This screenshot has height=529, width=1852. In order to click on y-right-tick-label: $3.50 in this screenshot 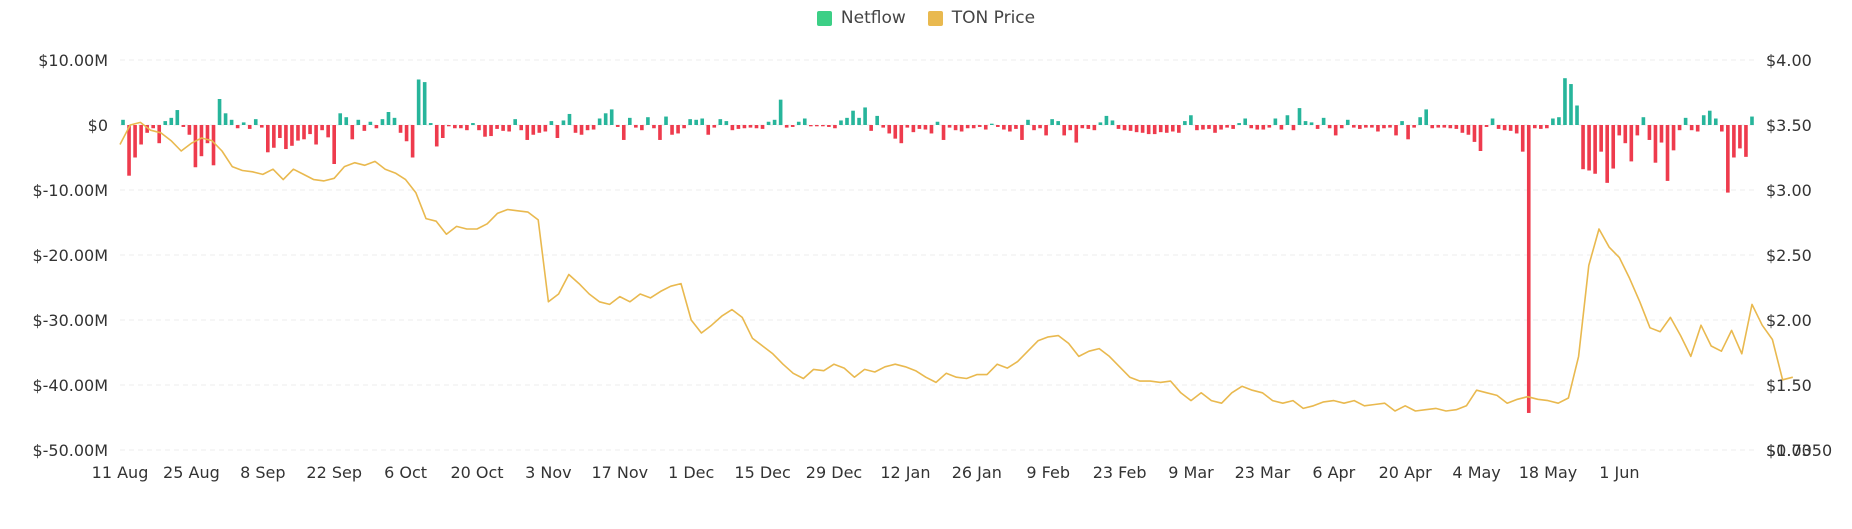, I will do `click(1789, 125)`.